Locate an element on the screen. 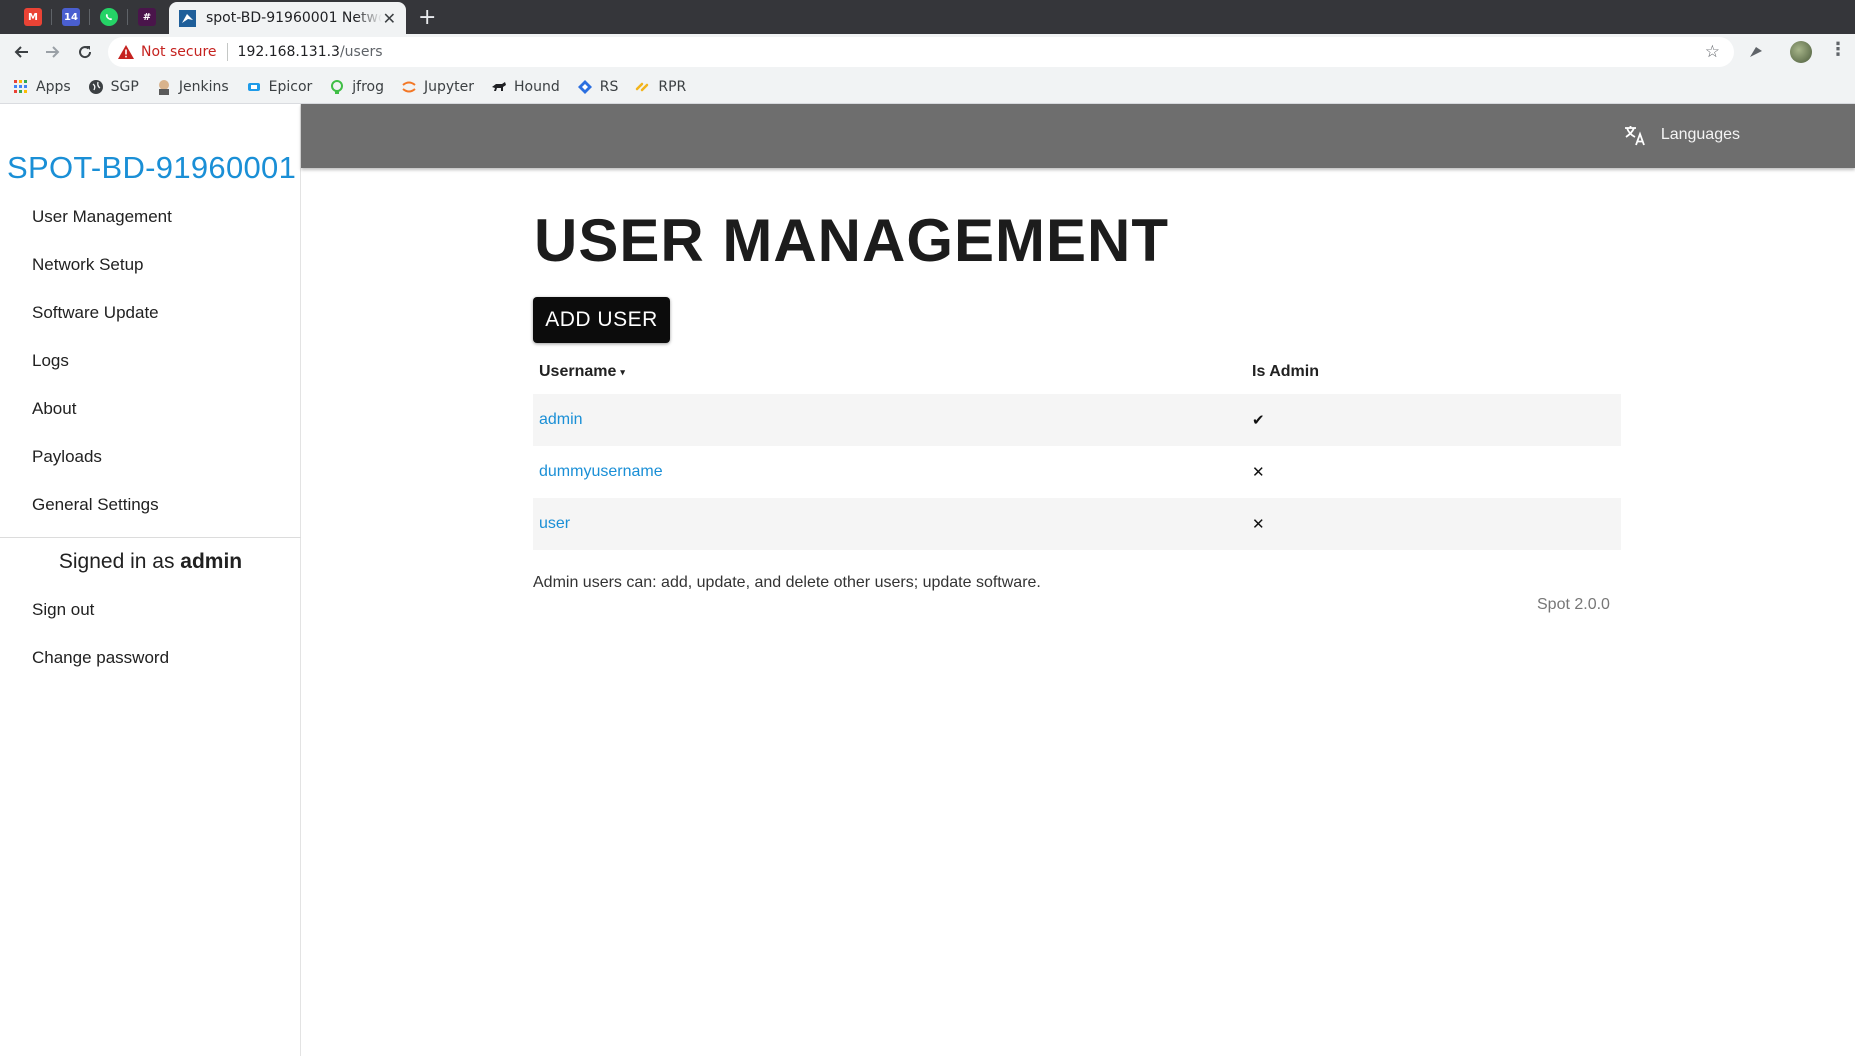 The height and width of the screenshot is (1056, 1855). spot-favicon-icon is located at coordinates (187, 18).